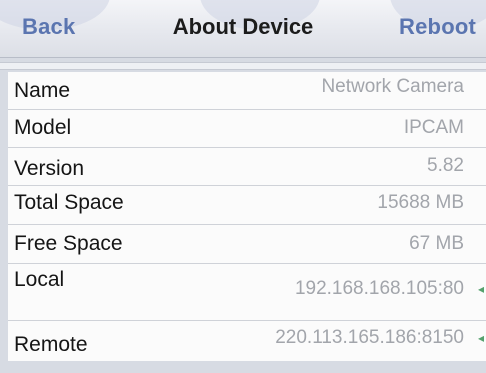 The width and height of the screenshot is (486, 373). What do you see at coordinates (247, 244) in the screenshot?
I see `info-row-free-space: Free Space 67 MB` at bounding box center [247, 244].